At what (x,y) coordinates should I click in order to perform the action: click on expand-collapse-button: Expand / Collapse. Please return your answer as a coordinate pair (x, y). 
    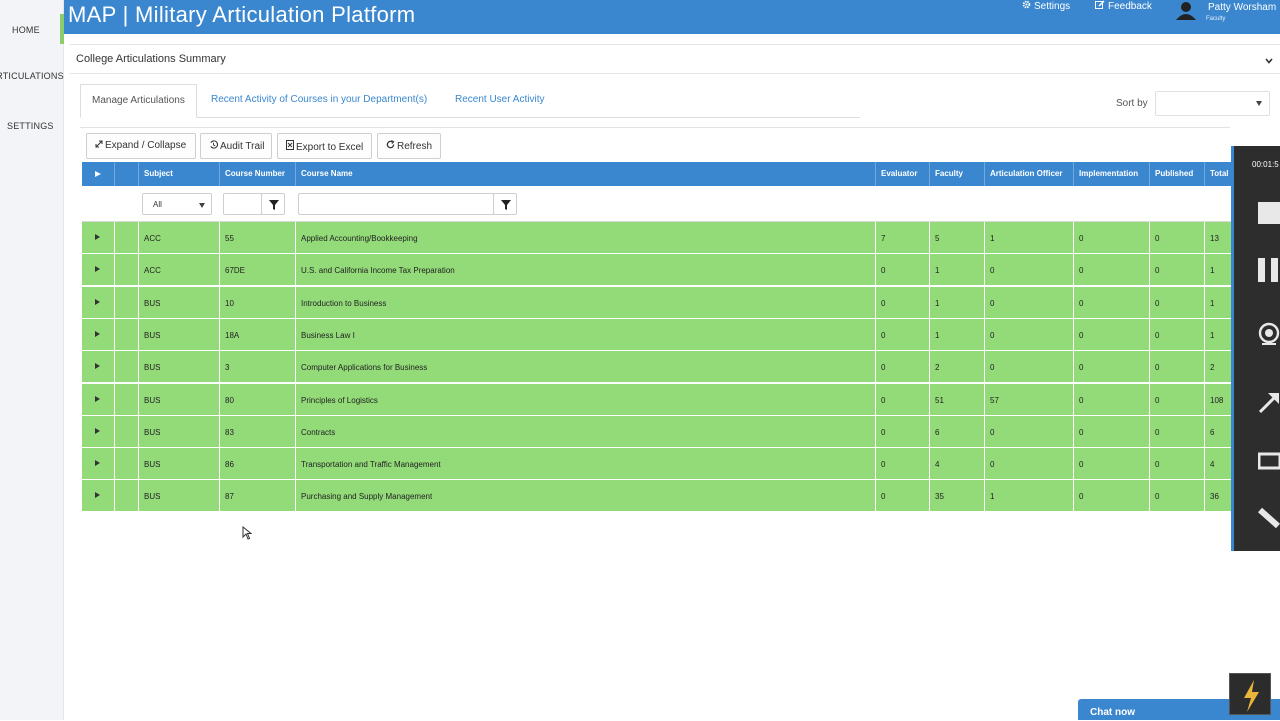
    Looking at the image, I should click on (141, 146).